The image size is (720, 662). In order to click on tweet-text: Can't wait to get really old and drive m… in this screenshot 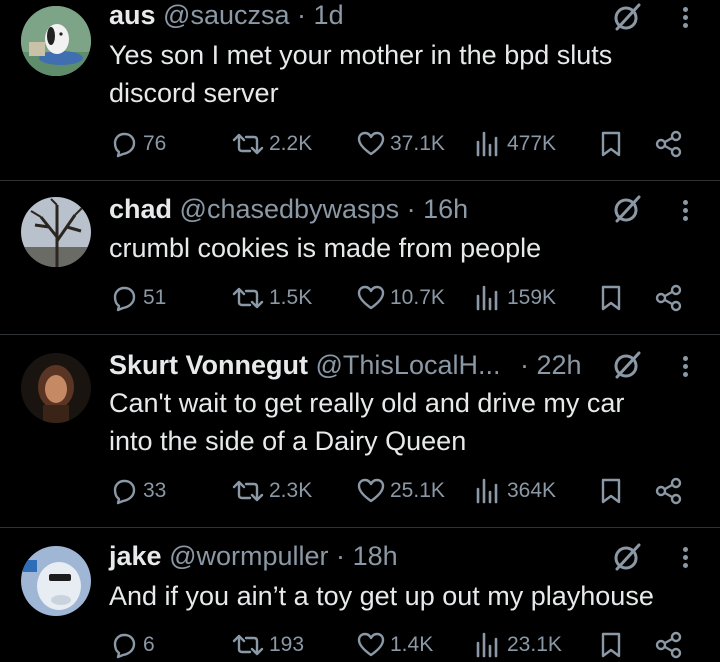, I will do `click(394, 422)`.